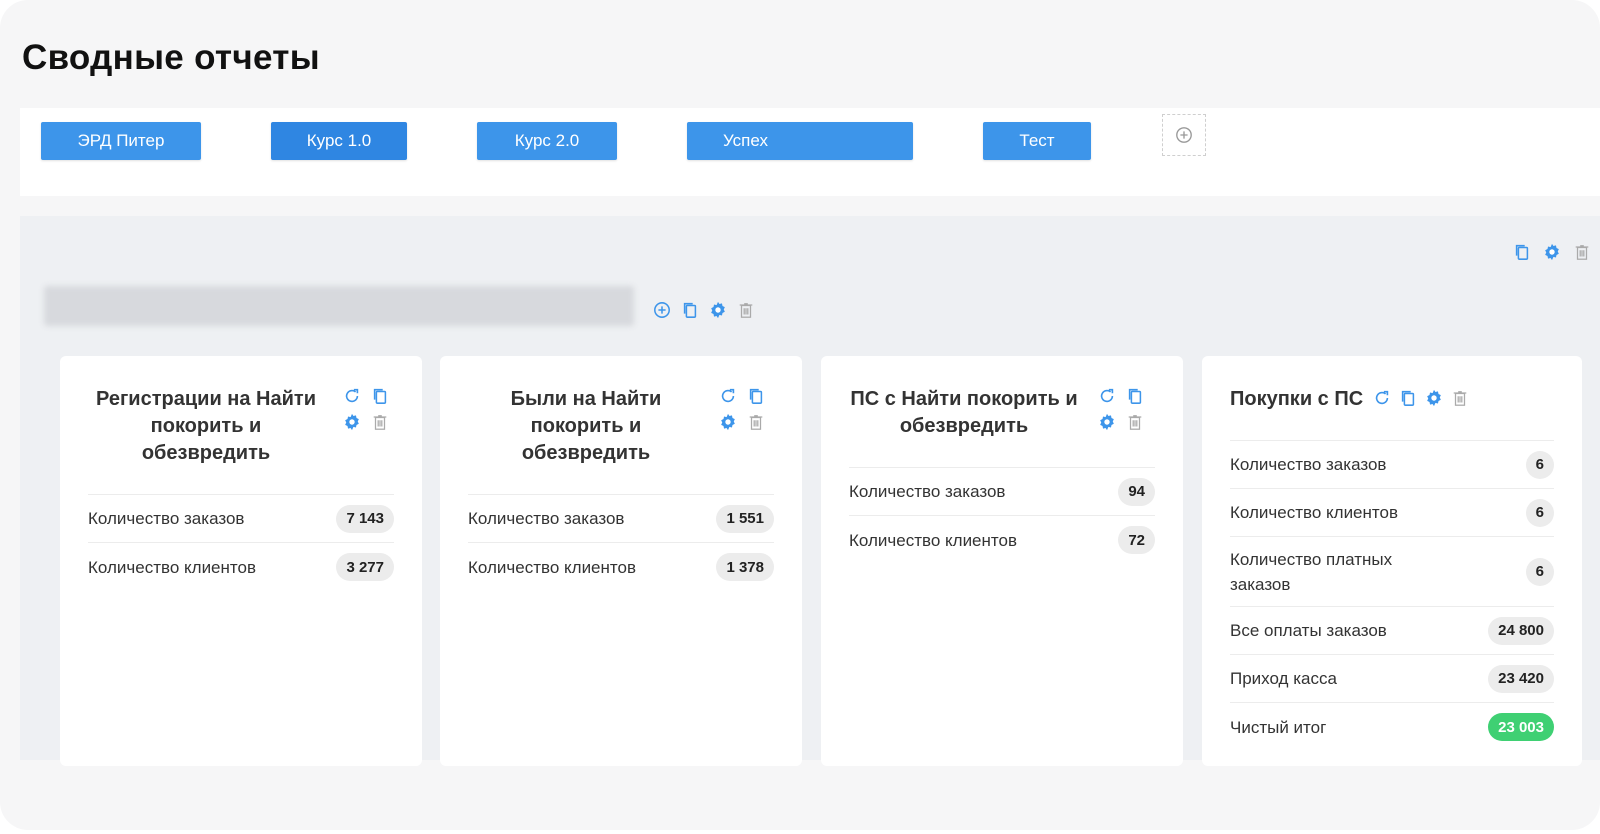 The image size is (1600, 834). What do you see at coordinates (1136, 491) in the screenshot?
I see `metric-value: 94` at bounding box center [1136, 491].